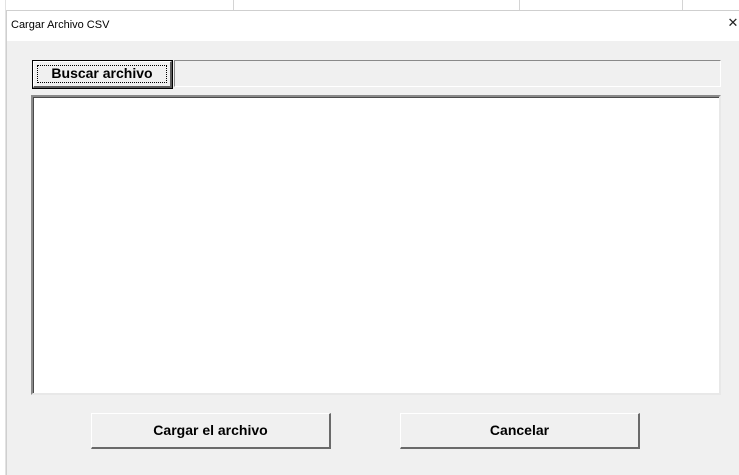  I want to click on file-path-field, so click(447, 73).